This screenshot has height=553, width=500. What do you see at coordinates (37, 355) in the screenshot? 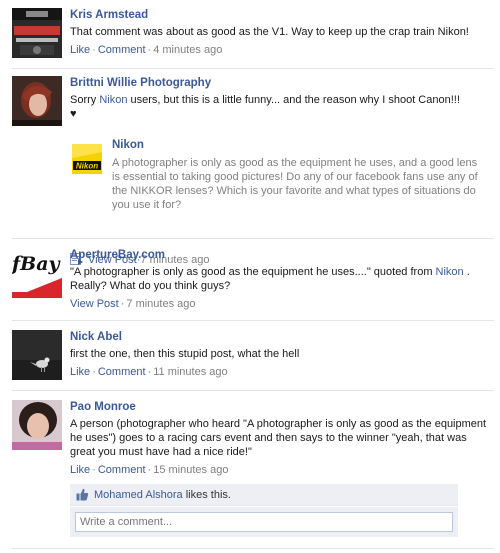
I see `bird-silhouette-avatar` at bounding box center [37, 355].